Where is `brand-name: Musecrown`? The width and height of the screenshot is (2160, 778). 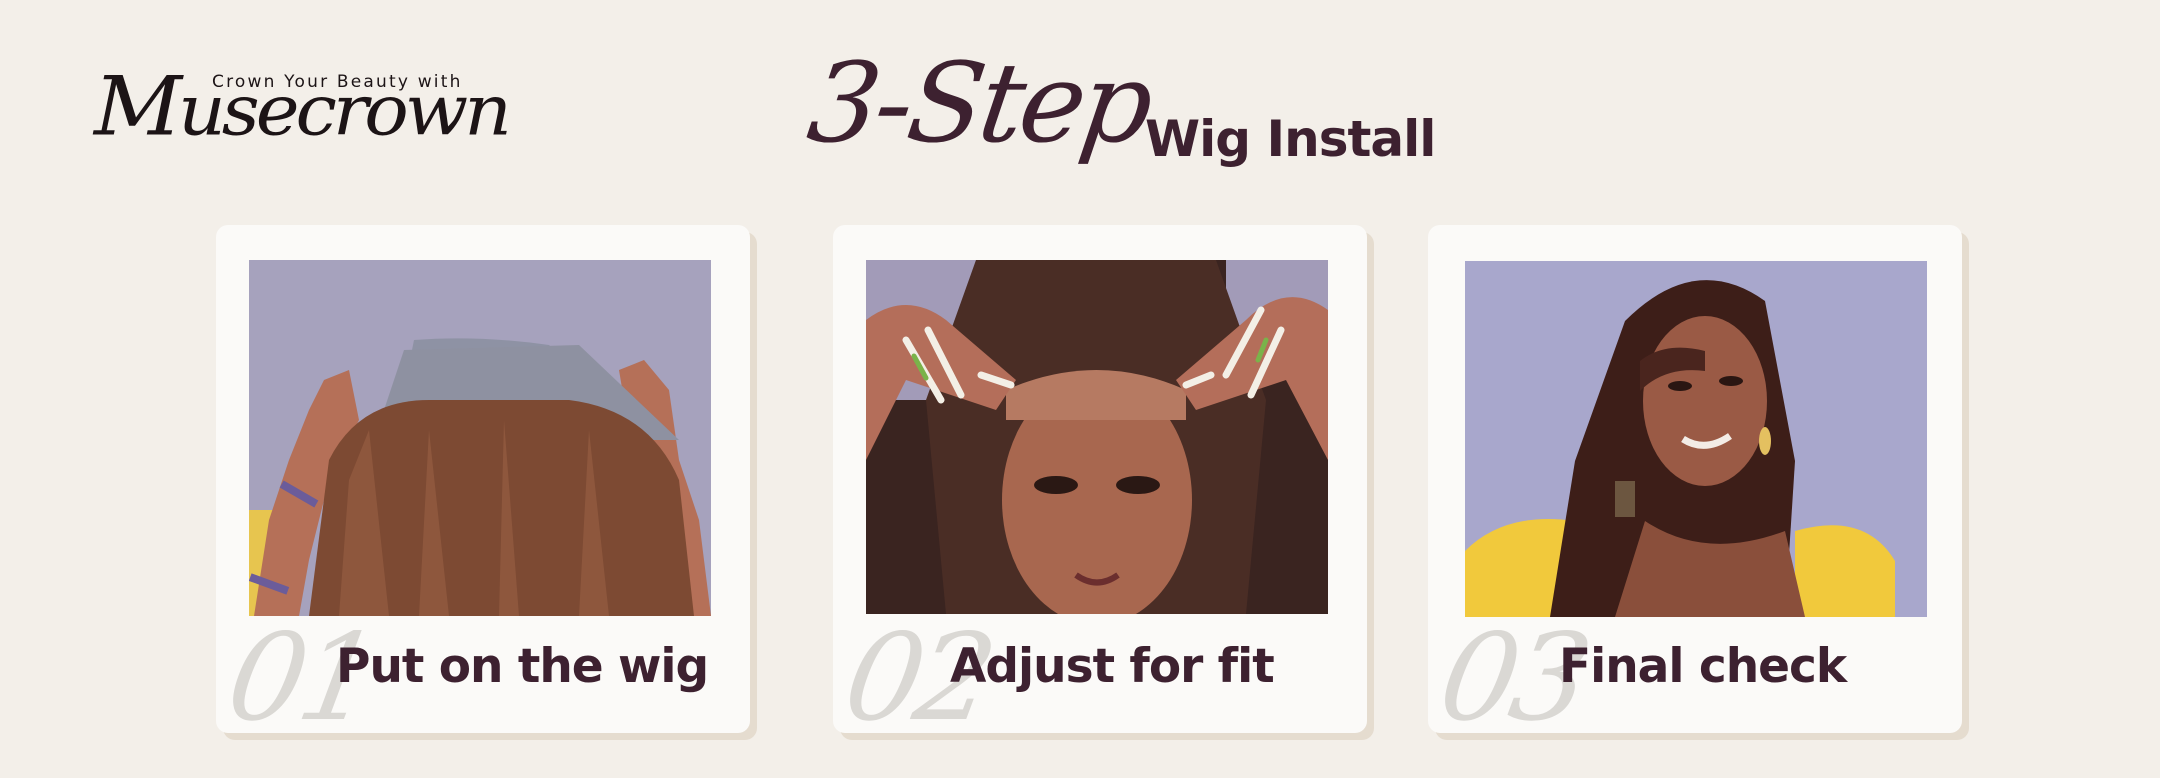
brand-name: Musecrown is located at coordinates (303, 107).